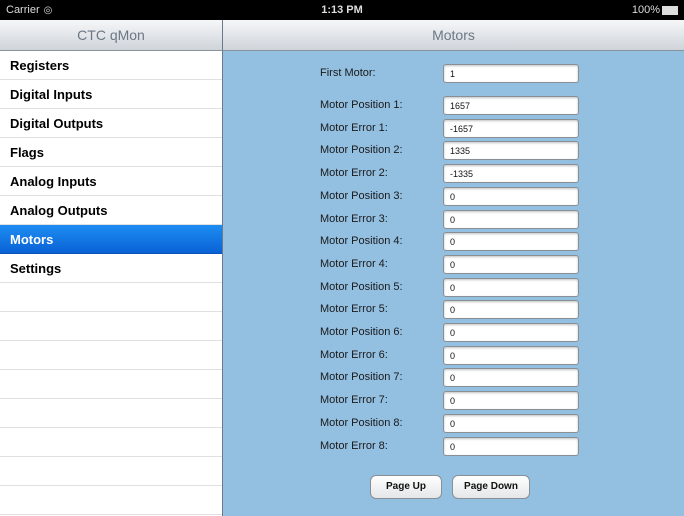  What do you see at coordinates (511, 151) in the screenshot?
I see `motor-position-2-field: 1335` at bounding box center [511, 151].